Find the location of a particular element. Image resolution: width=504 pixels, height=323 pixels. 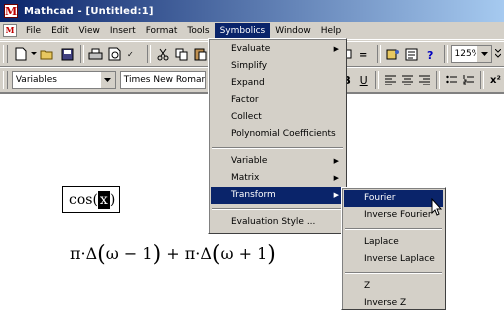

component-wizard-icon is located at coordinates (393, 54).